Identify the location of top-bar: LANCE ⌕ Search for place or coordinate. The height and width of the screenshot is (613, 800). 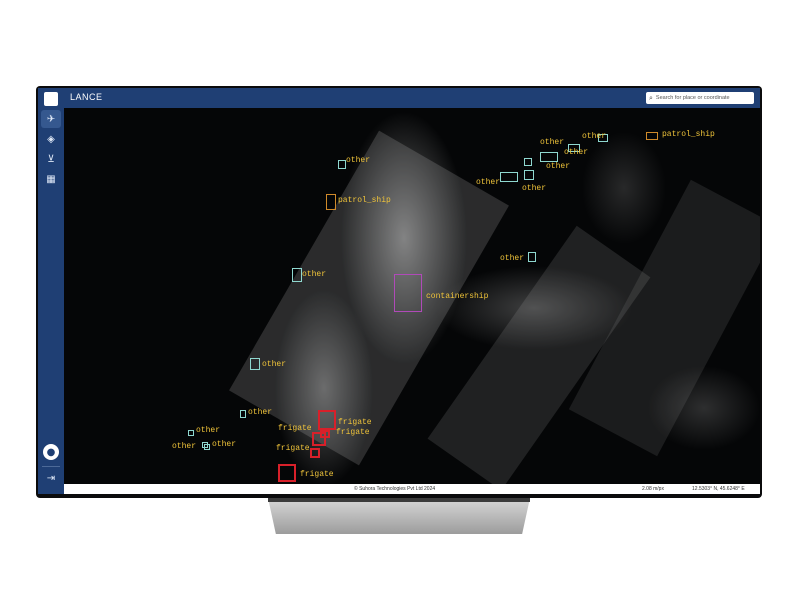
(412, 98).